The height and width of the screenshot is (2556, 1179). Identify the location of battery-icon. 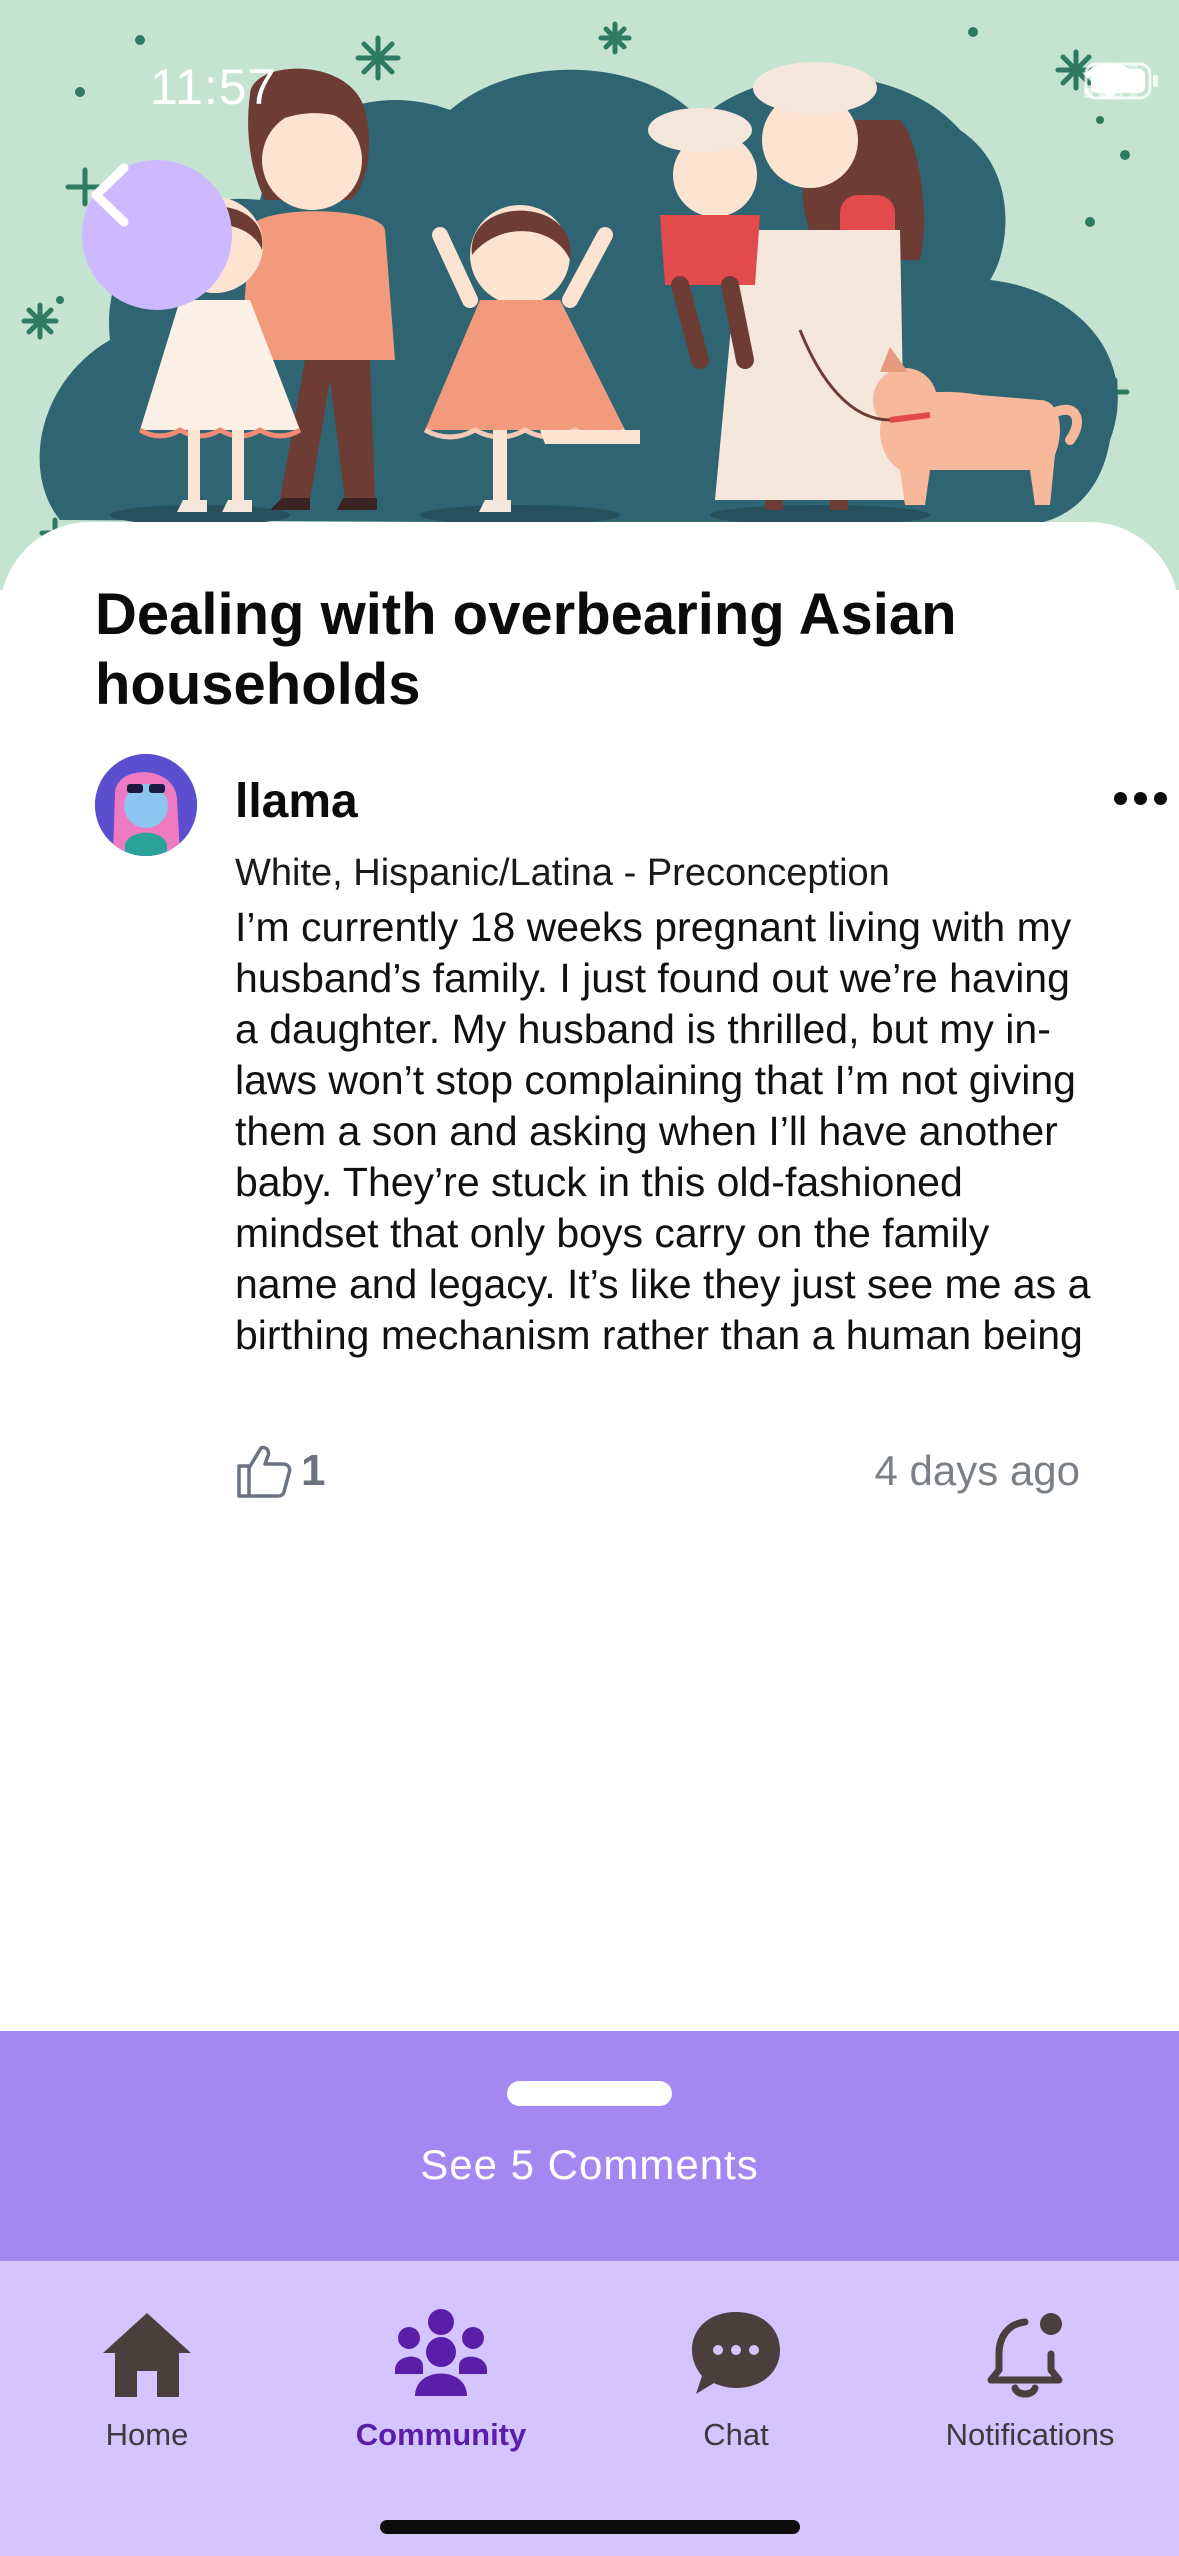
(1121, 81).